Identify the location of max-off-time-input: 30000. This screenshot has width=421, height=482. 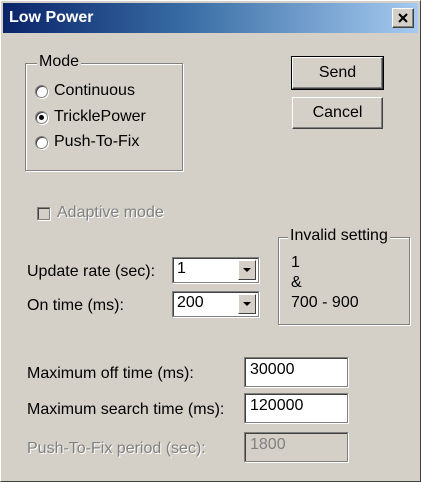
(296, 372).